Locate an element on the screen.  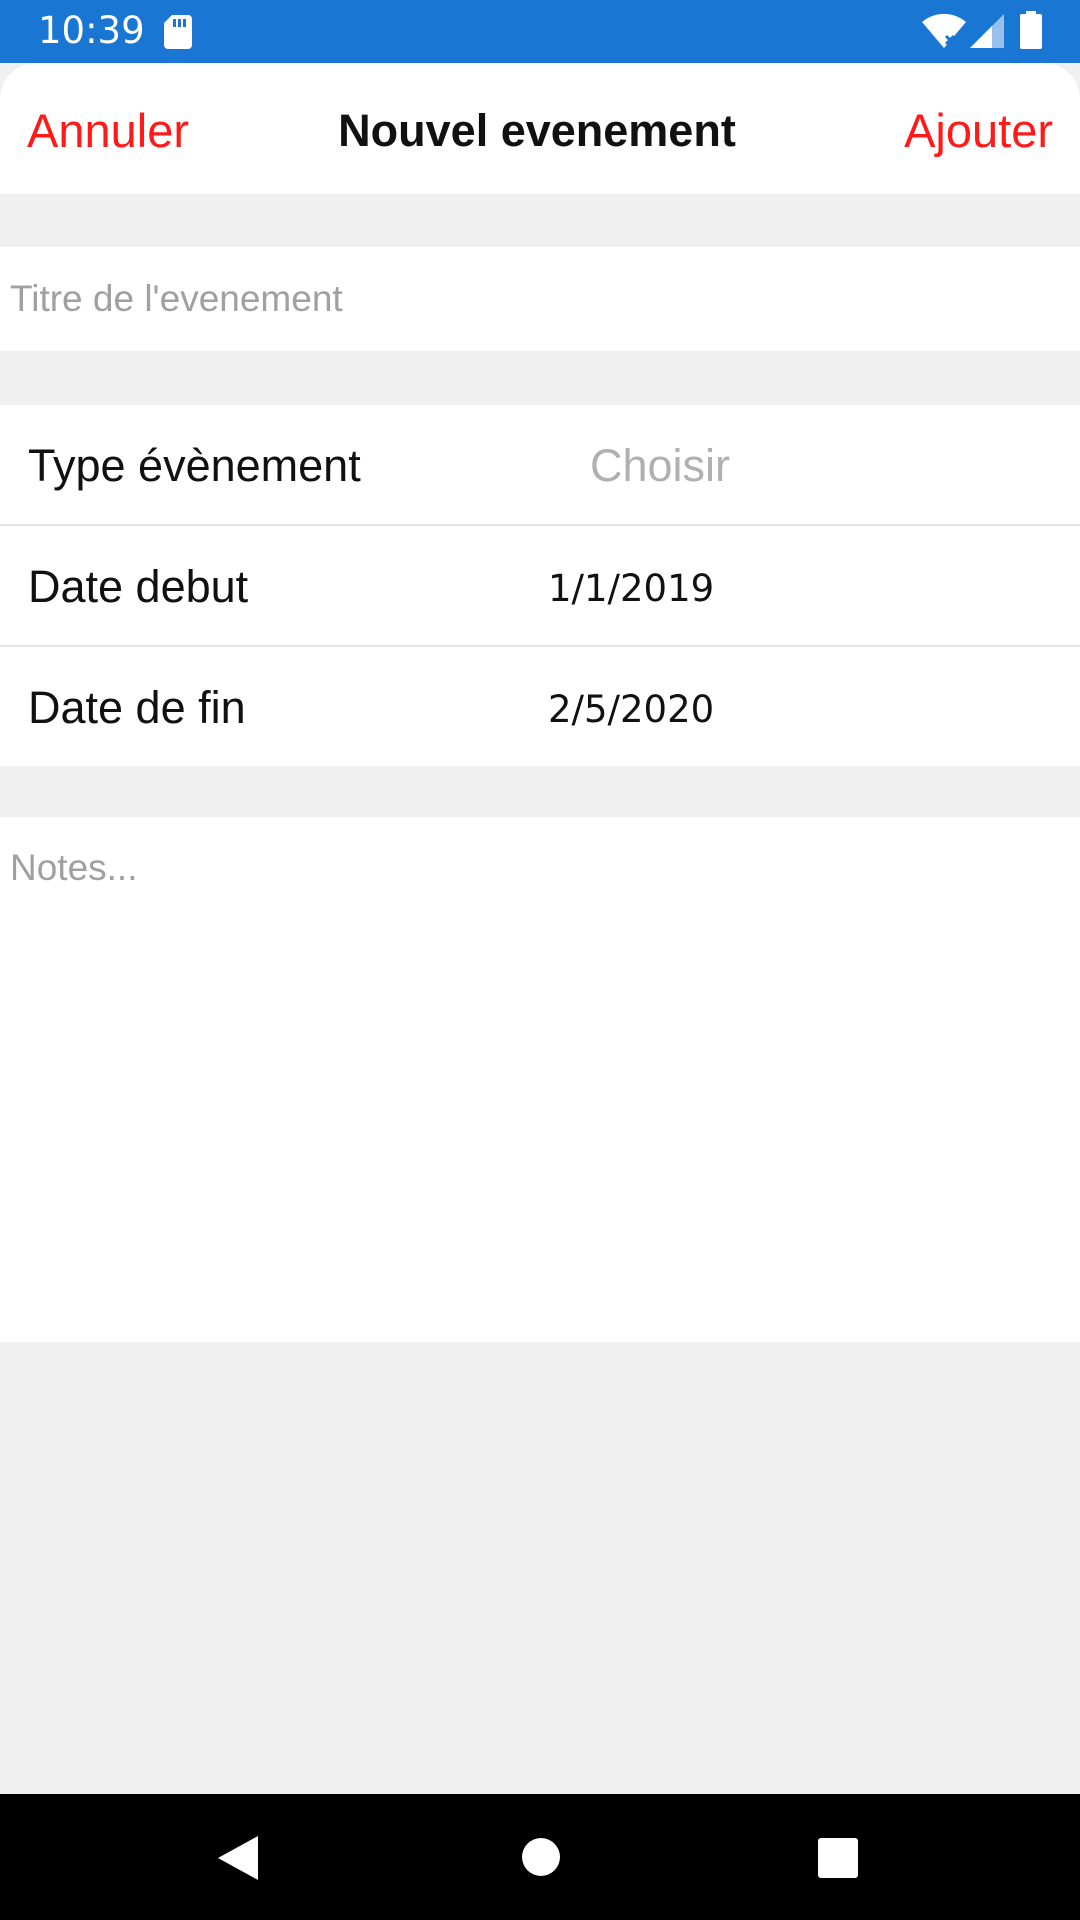
start-date-row: Date debut 1/1/2019 is located at coordinates (540, 586).